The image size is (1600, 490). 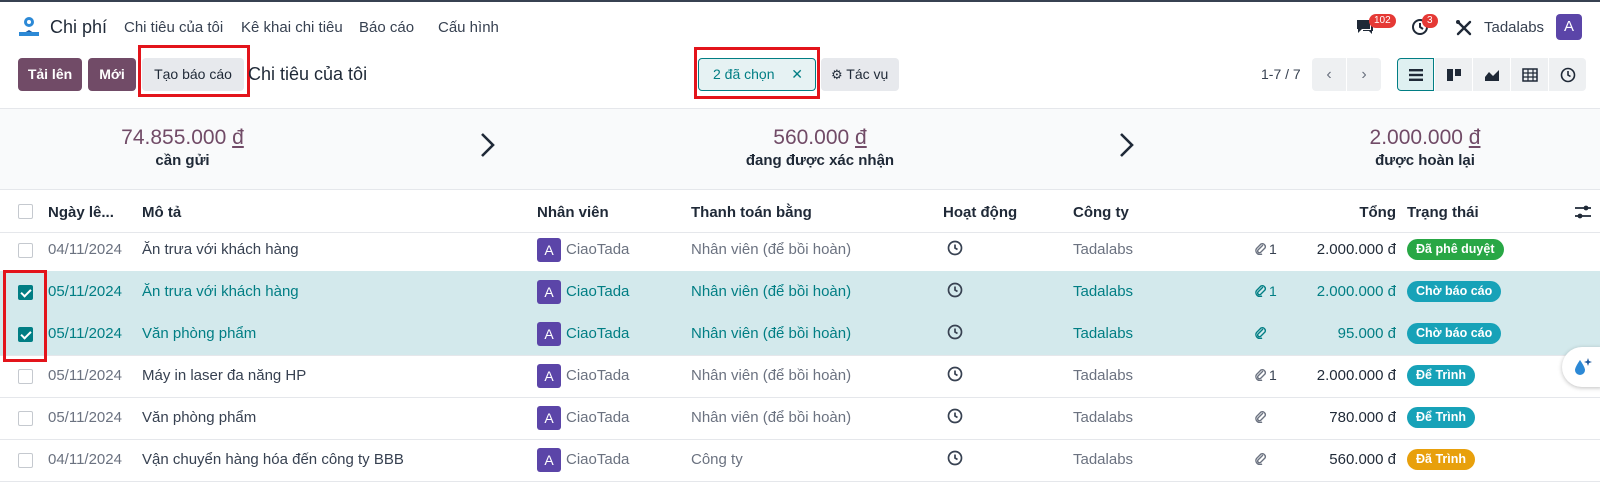 What do you see at coordinates (174, 137) in the screenshot?
I see `stat-amount: 74.855.000` at bounding box center [174, 137].